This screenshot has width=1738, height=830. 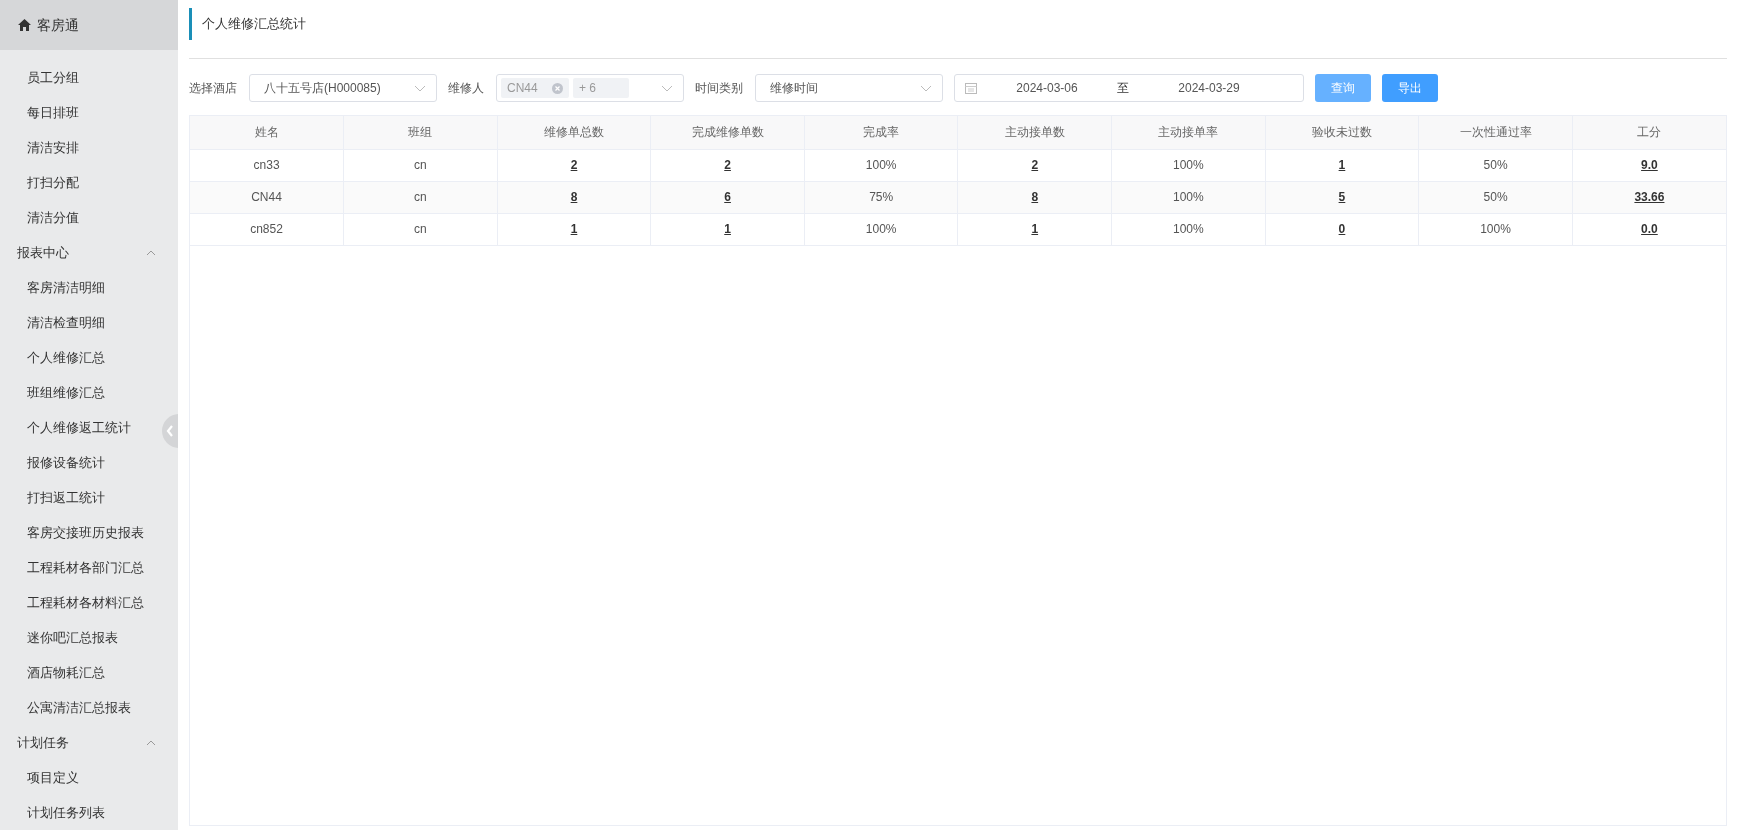 What do you see at coordinates (466, 88) in the screenshot?
I see `field-label: 维修人` at bounding box center [466, 88].